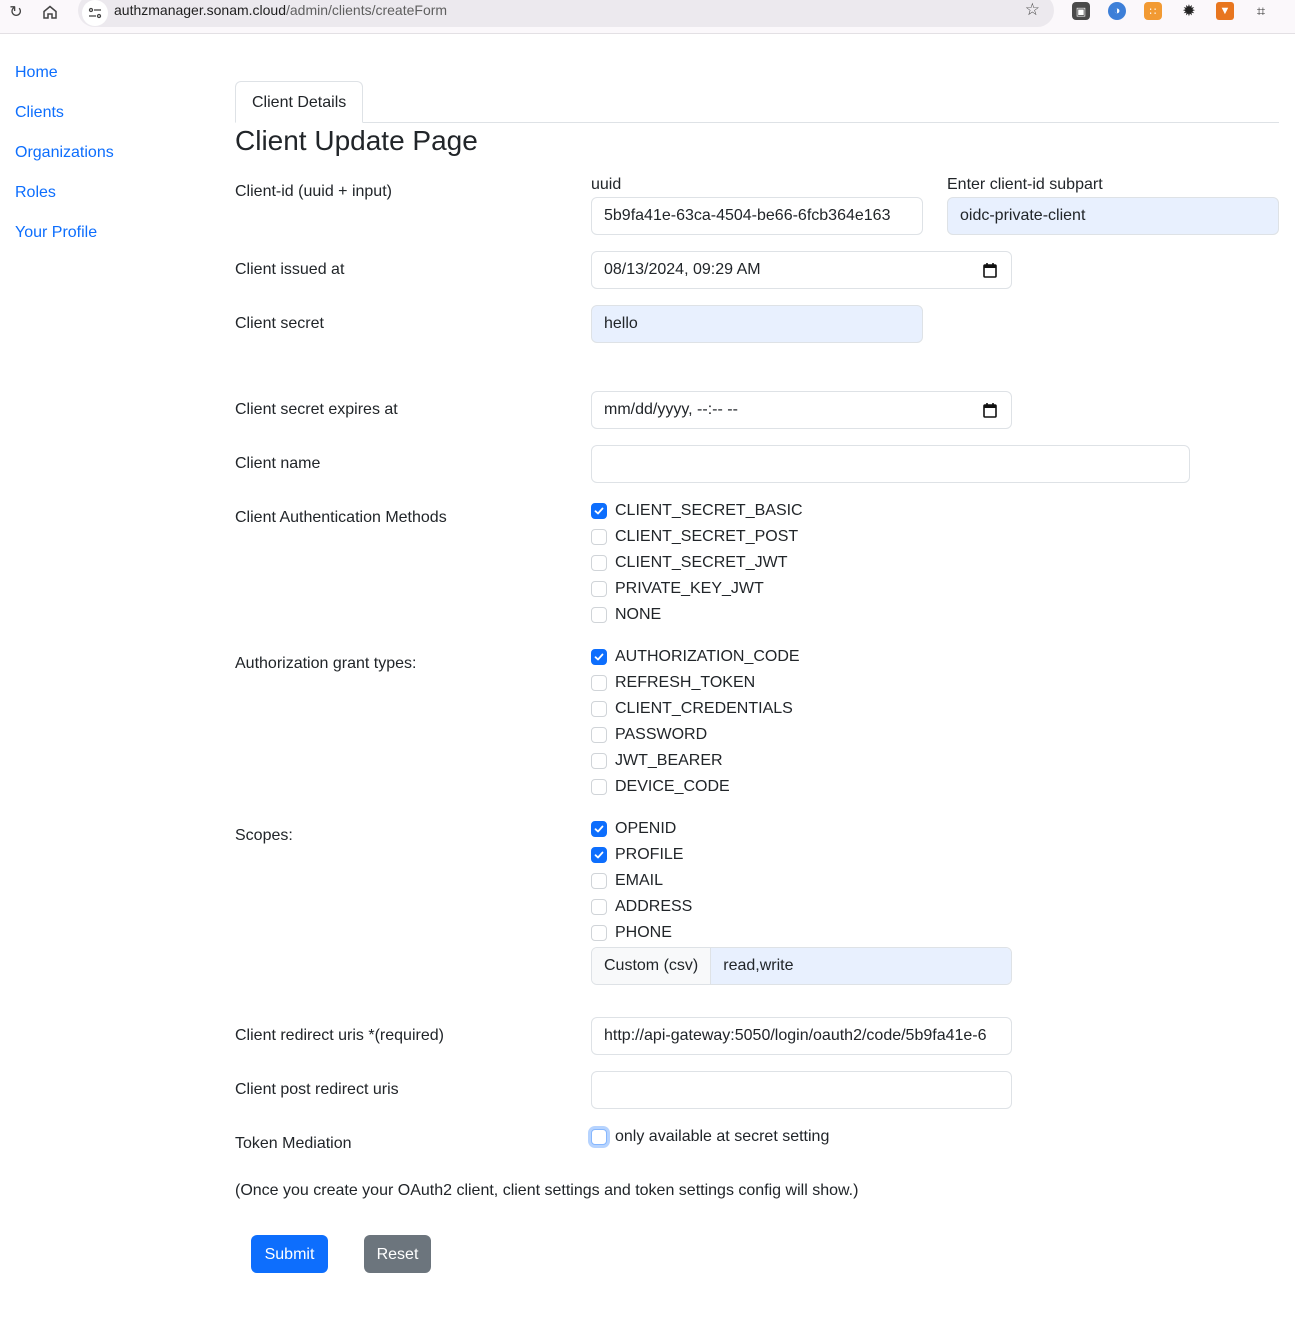 Image resolution: width=1295 pixels, height=1331 pixels. I want to click on grant-type-option: CLIENT_CREDENTIALS, so click(692, 709).